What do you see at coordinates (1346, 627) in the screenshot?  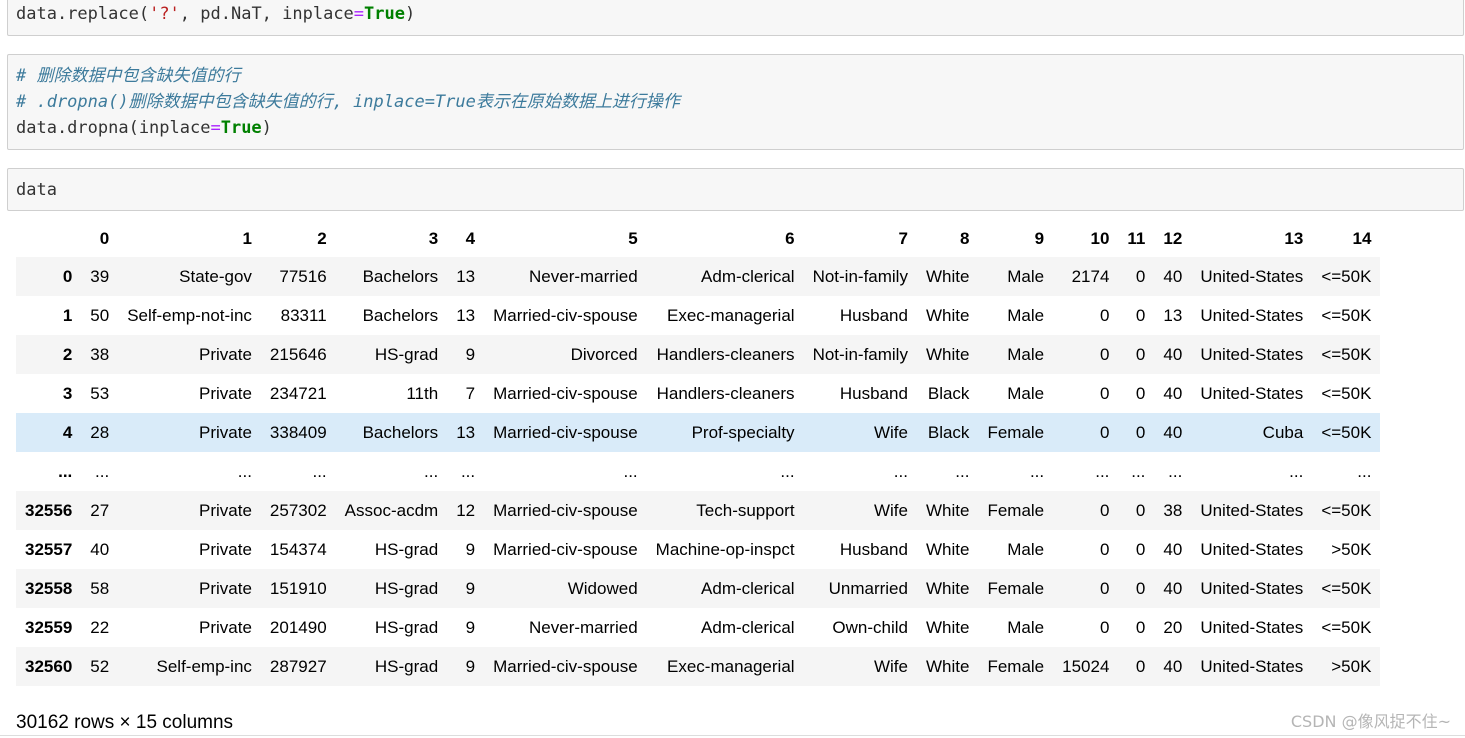 I see `table-cell: <=50K` at bounding box center [1346, 627].